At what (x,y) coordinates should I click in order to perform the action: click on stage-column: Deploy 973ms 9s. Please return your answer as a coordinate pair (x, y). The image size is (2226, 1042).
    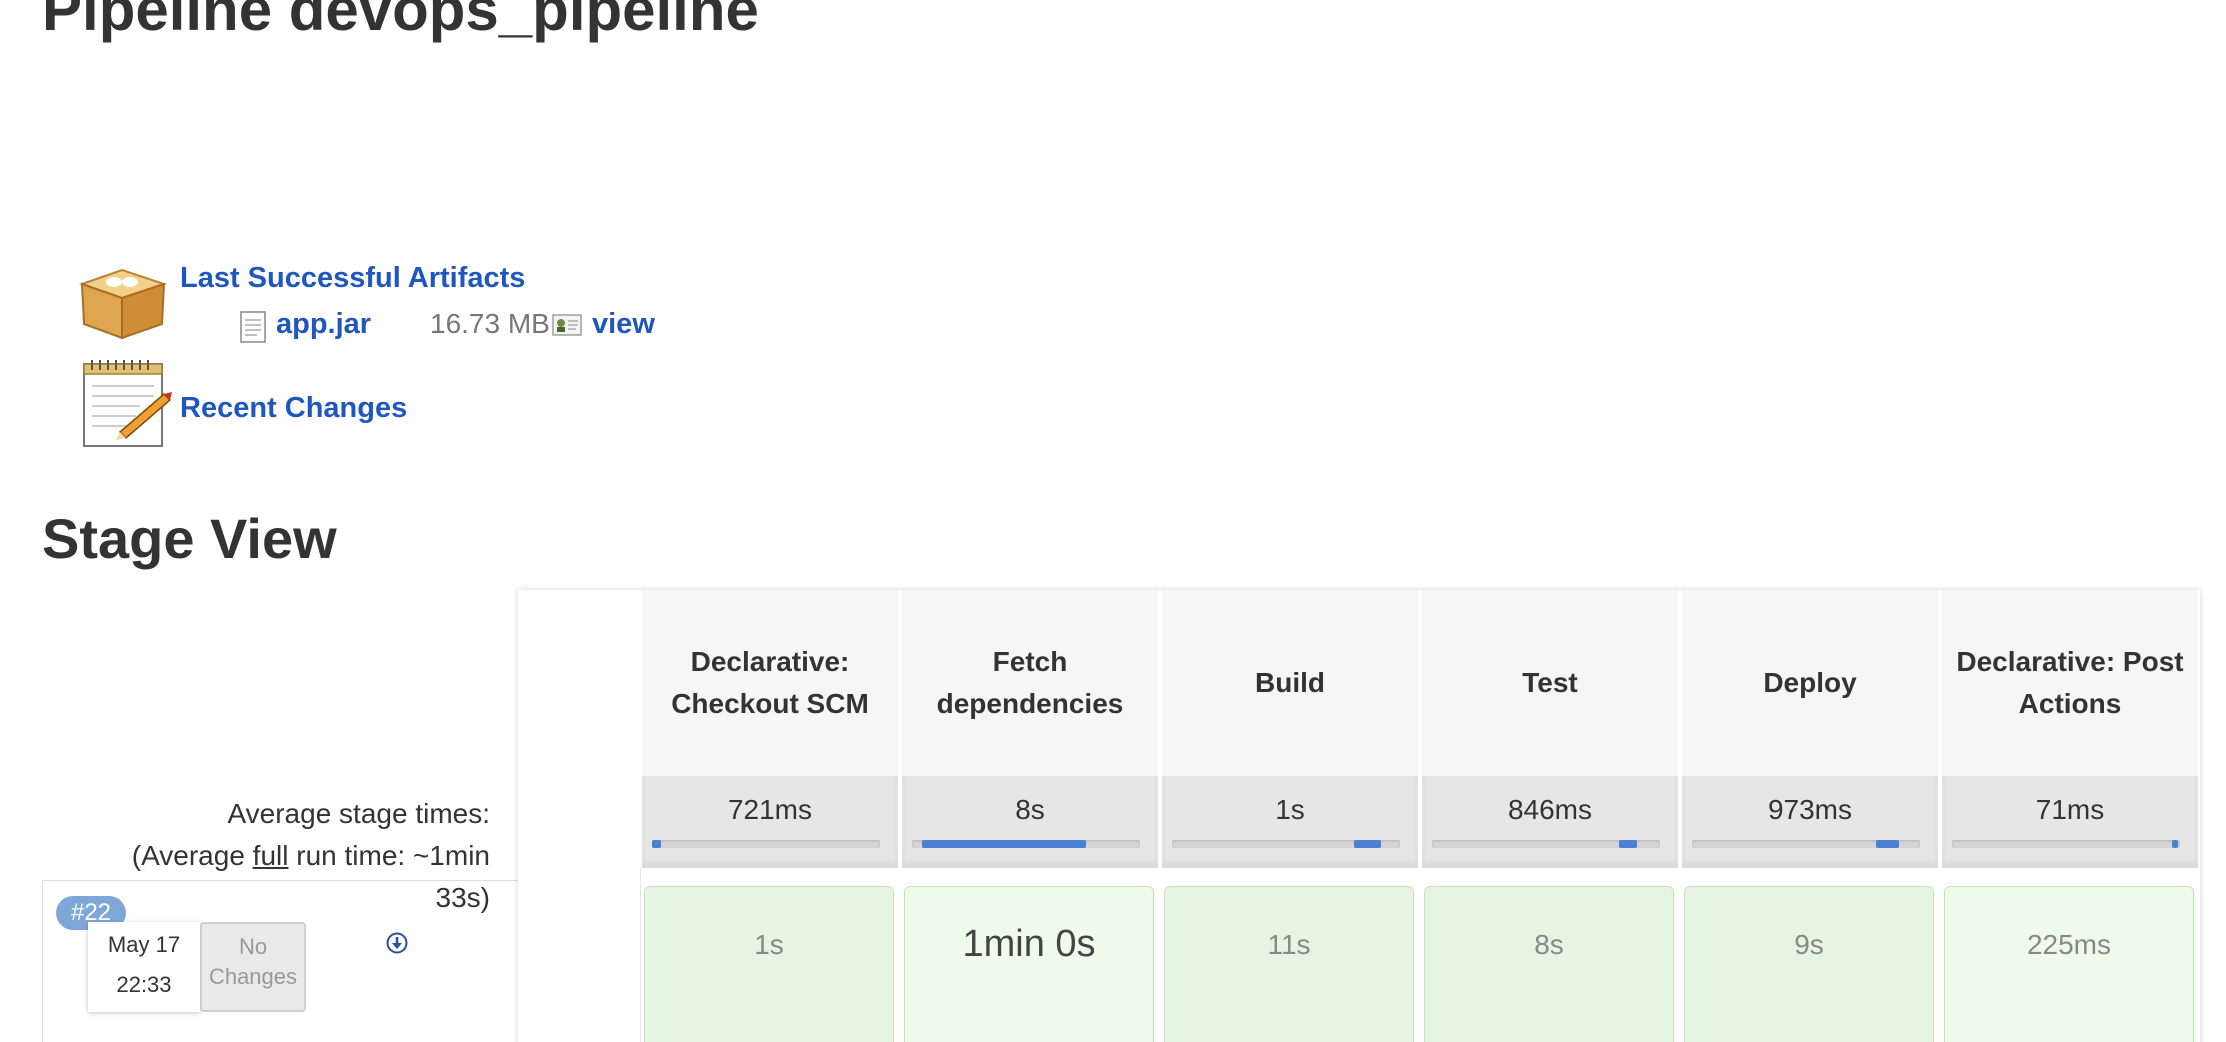
    Looking at the image, I should click on (1809, 816).